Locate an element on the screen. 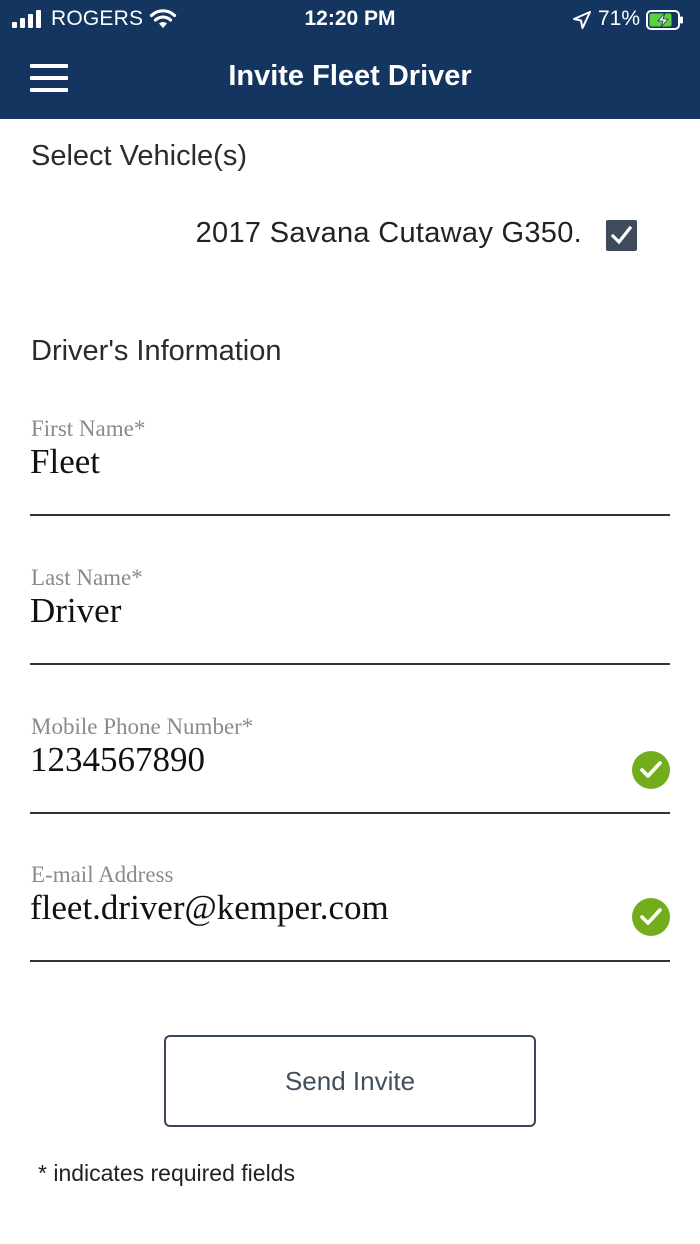 This screenshot has height=1244, width=700. email-field: E-mail Address is located at coordinates (350, 912).